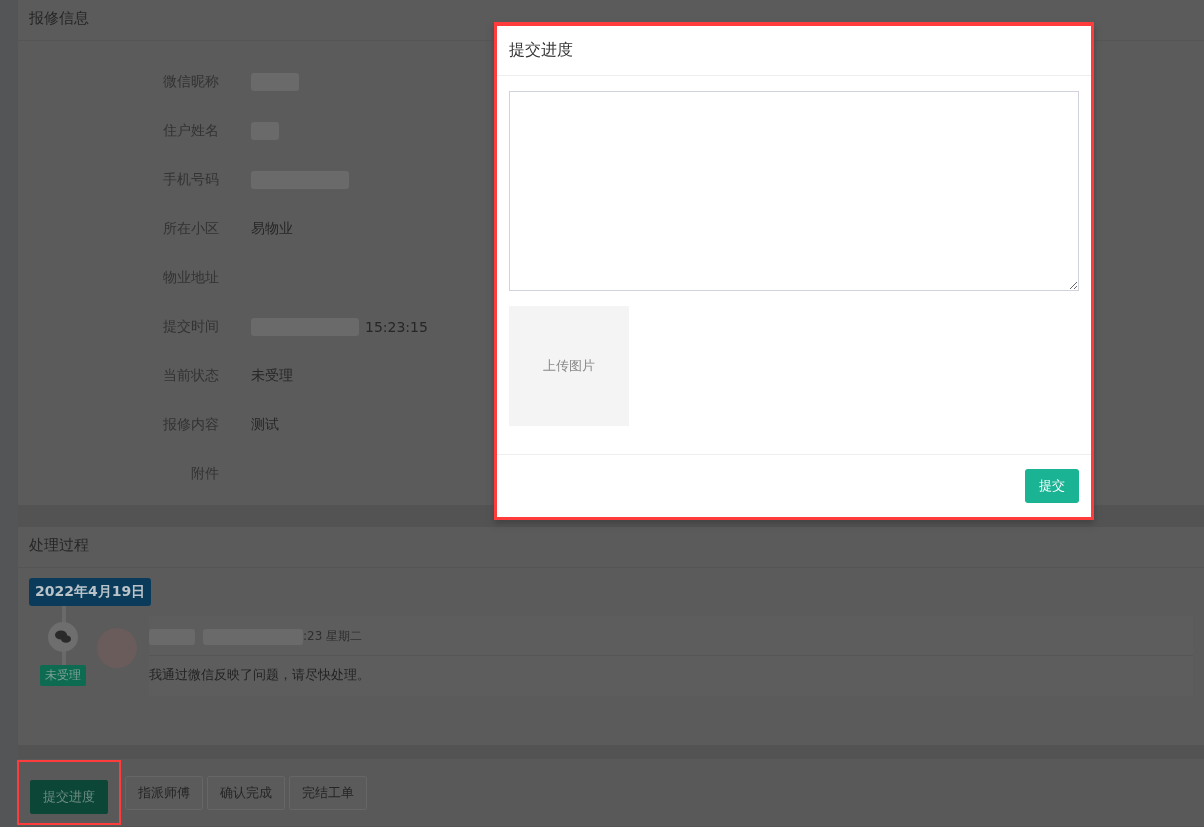  Describe the element at coordinates (794, 51) in the screenshot. I see `dialog-title: 提交进度` at that location.